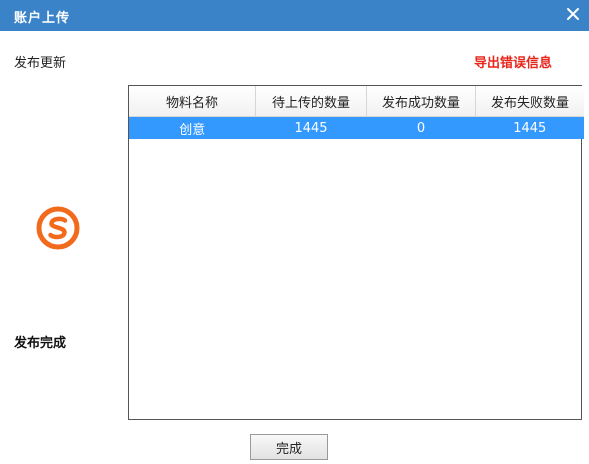  I want to click on sogou-logo-icon, so click(58, 228).